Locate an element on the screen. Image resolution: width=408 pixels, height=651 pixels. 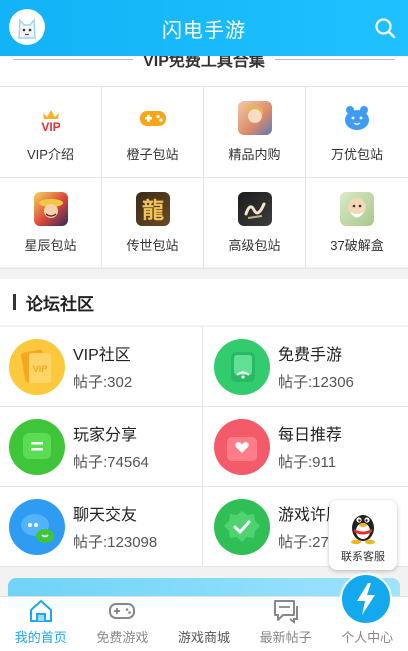
tab-free-games: 免费游戏 is located at coordinates (123, 624).